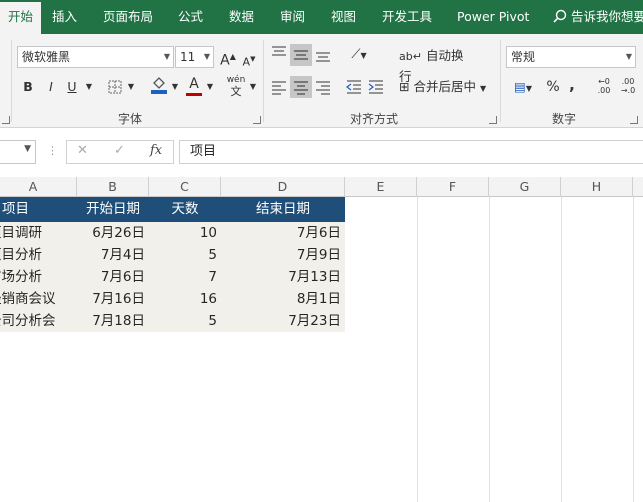  I want to click on column-header-b: B, so click(113, 187).